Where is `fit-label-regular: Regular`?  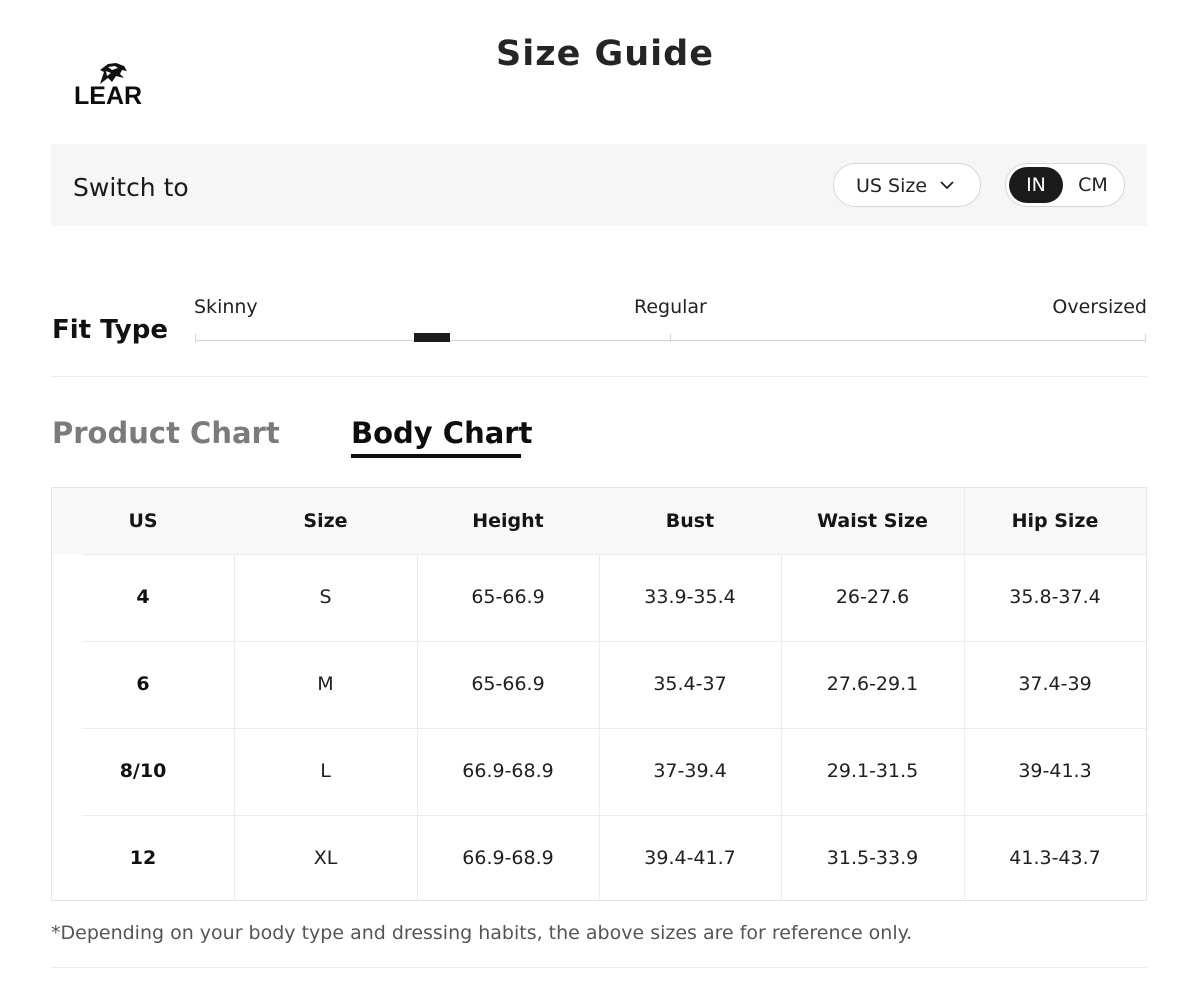
fit-label-regular: Regular is located at coordinates (670, 307).